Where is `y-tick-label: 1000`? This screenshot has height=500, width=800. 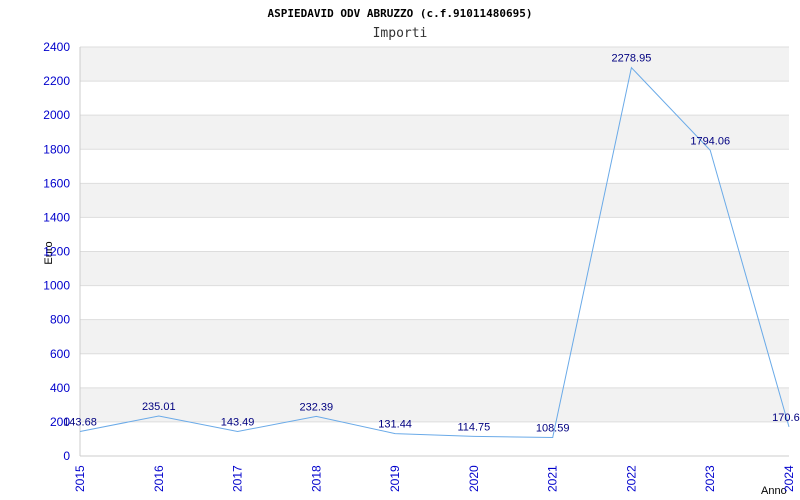
y-tick-label: 1000 is located at coordinates (56, 286).